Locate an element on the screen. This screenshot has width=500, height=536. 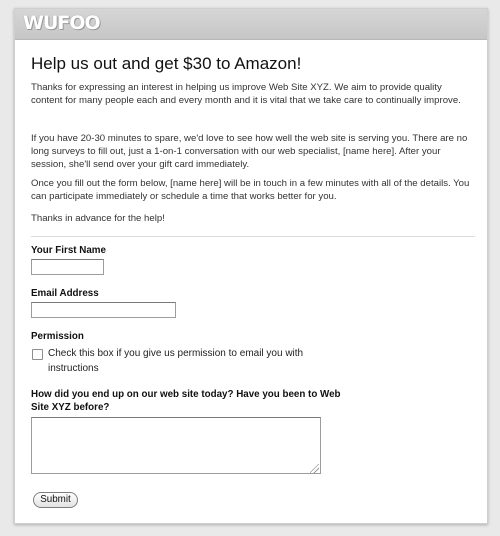
permission-label: Permission is located at coordinates (57, 336).